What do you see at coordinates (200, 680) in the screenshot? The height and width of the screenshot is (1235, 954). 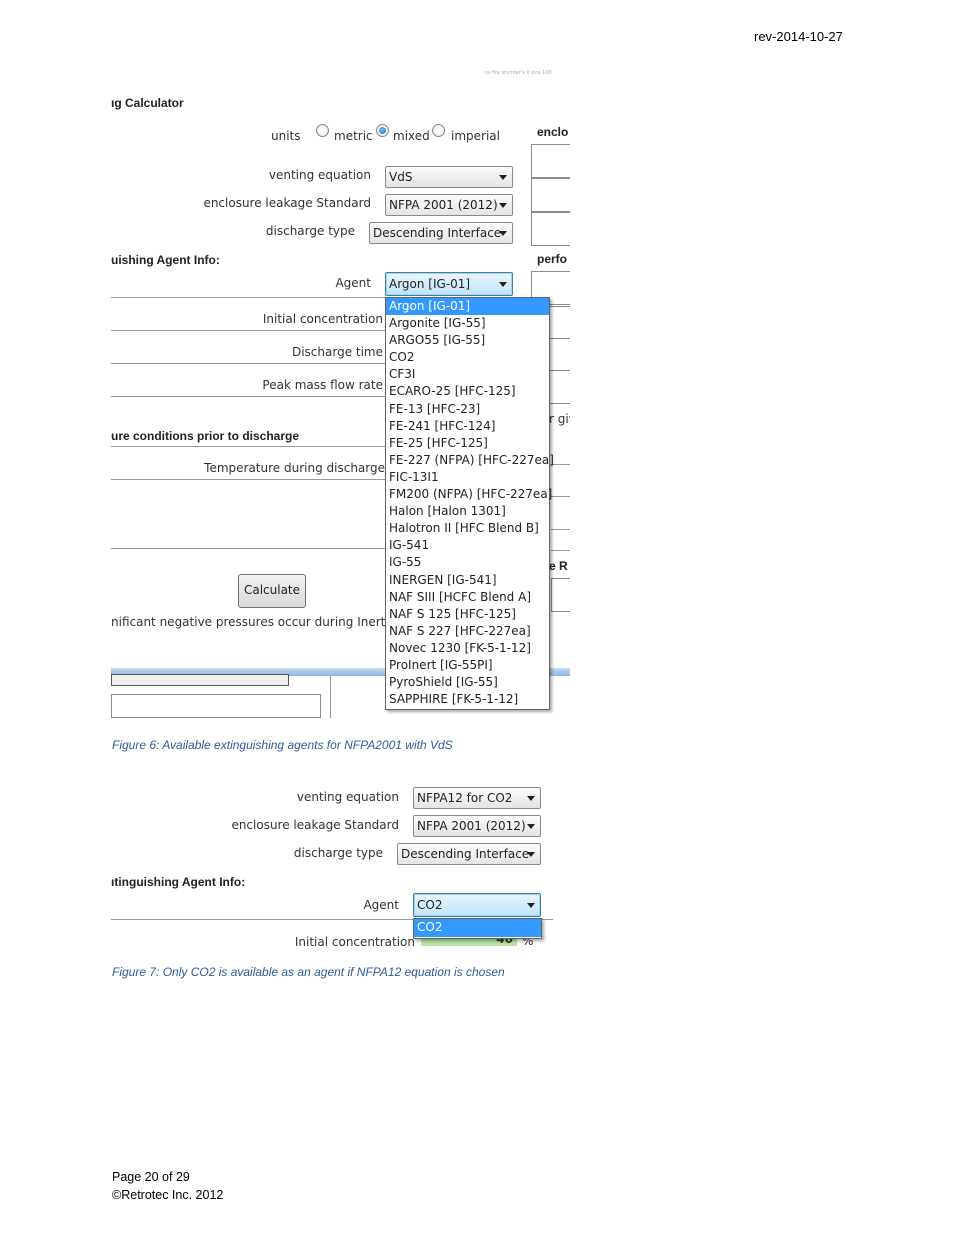 I see `scroll-track` at bounding box center [200, 680].